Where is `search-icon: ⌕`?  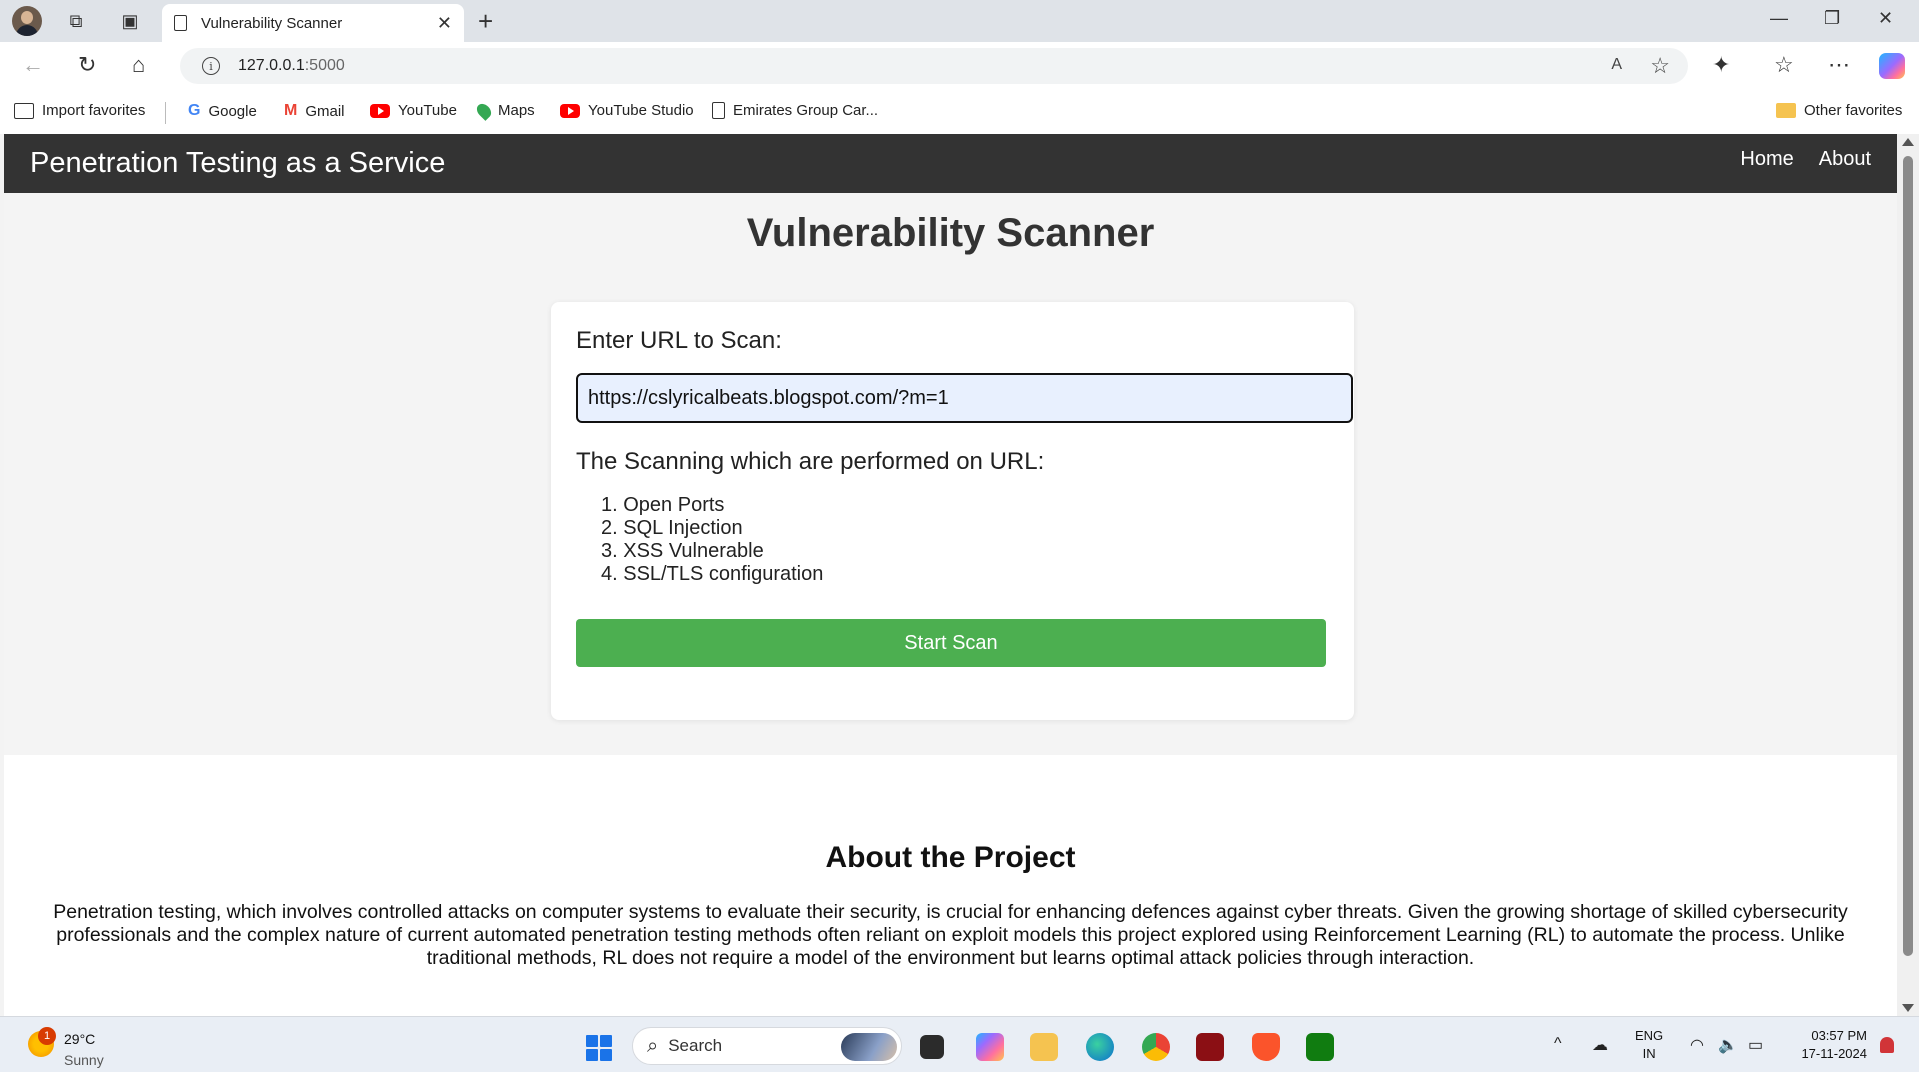
search-icon: ⌕ is located at coordinates (653, 1045).